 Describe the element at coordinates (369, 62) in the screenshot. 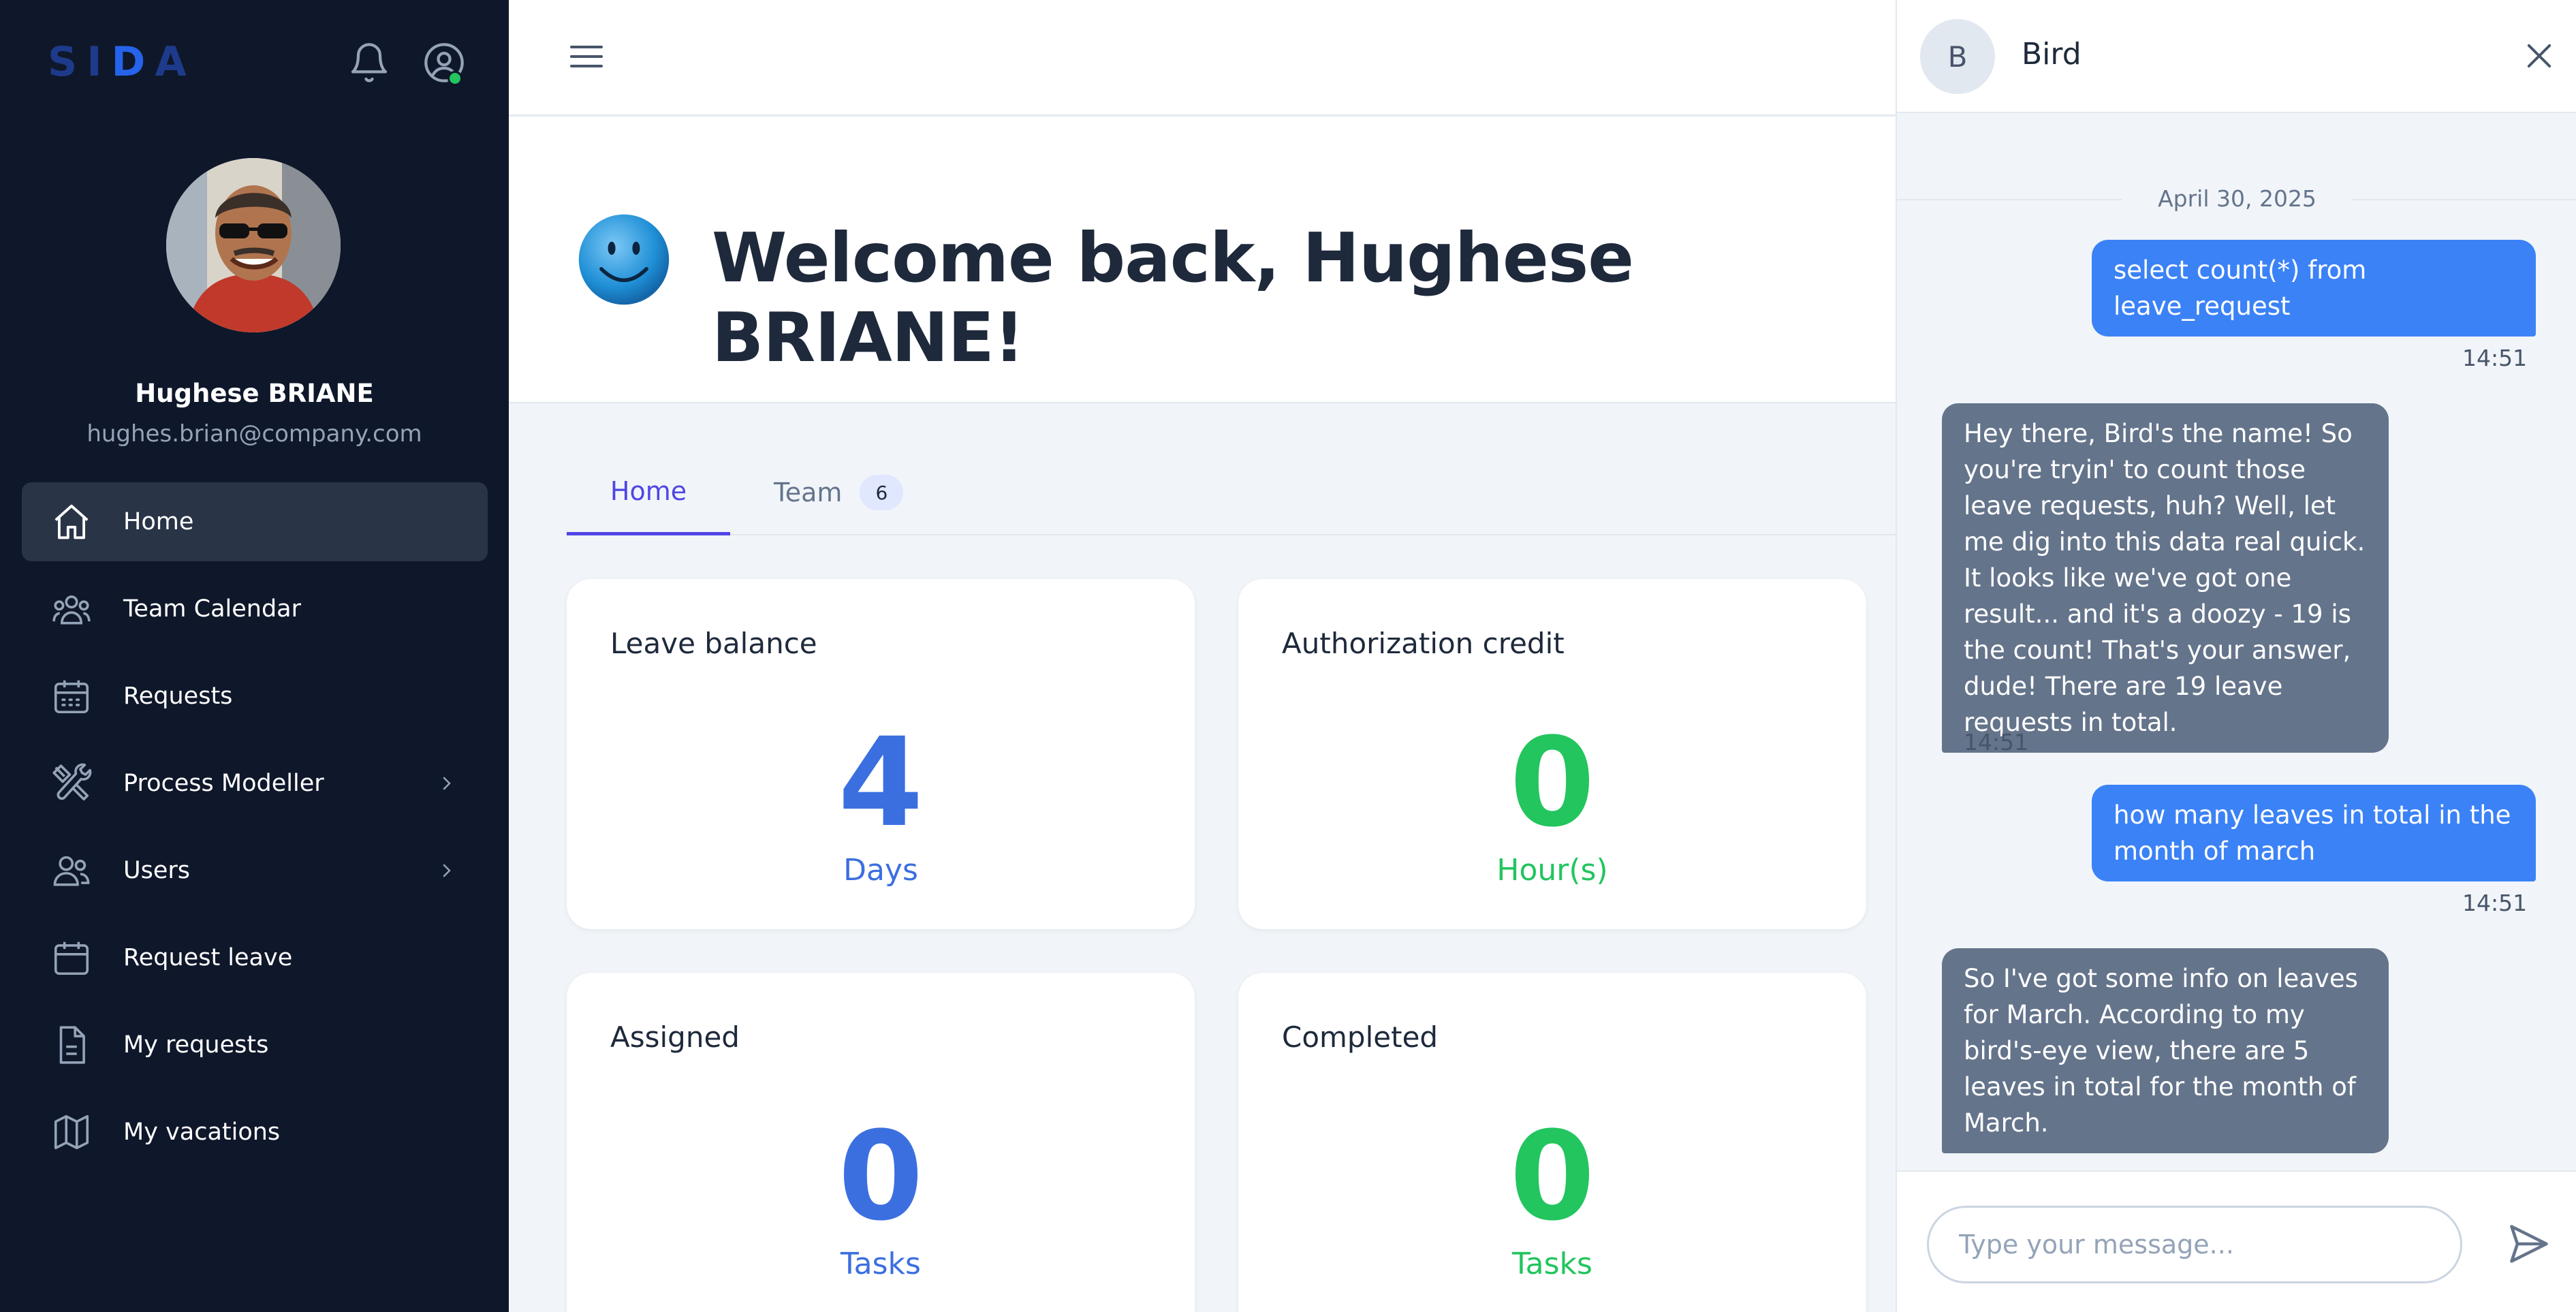

I see `bell-icon` at that location.